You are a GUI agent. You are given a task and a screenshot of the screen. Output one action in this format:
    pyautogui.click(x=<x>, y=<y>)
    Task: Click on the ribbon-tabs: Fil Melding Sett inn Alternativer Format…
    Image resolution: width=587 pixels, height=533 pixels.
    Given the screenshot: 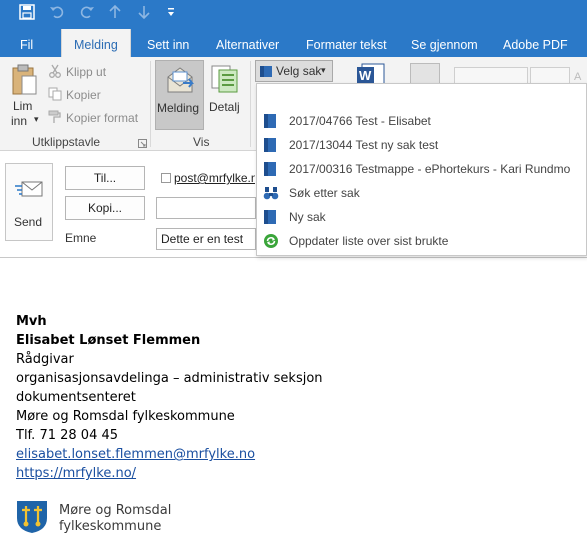 What is the action you would take?
    pyautogui.click(x=293, y=43)
    